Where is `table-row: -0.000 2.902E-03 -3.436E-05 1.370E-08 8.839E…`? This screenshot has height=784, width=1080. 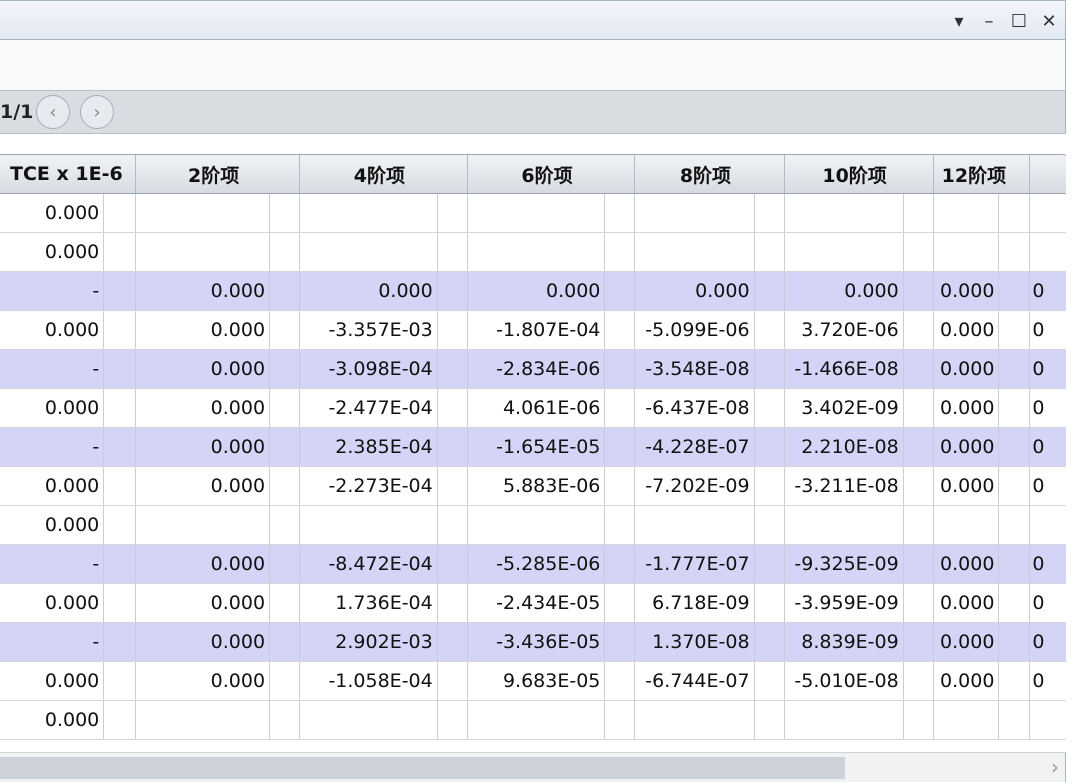 table-row: -0.000 2.902E-03 -3.436E-05 1.370E-08 8.839E… is located at coordinates (534, 642).